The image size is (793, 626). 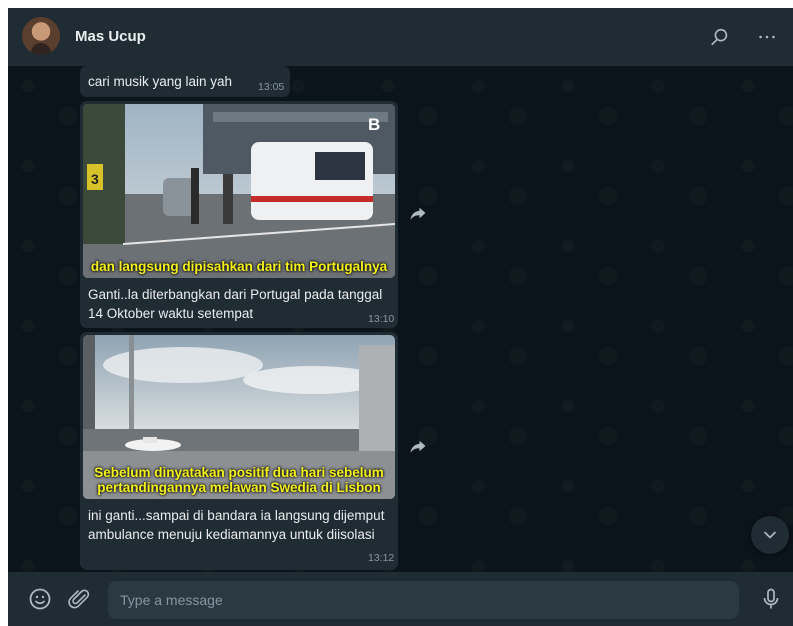 I want to click on message-bubble: cari musik yang lain yah 13:05, so click(x=185, y=81).